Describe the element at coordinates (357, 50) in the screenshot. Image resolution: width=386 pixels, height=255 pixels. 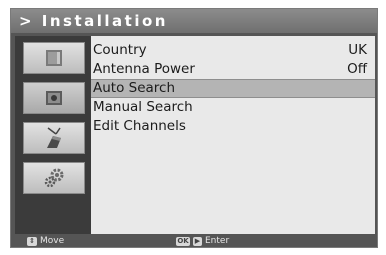
I see `menu-item-value: UK` at that location.